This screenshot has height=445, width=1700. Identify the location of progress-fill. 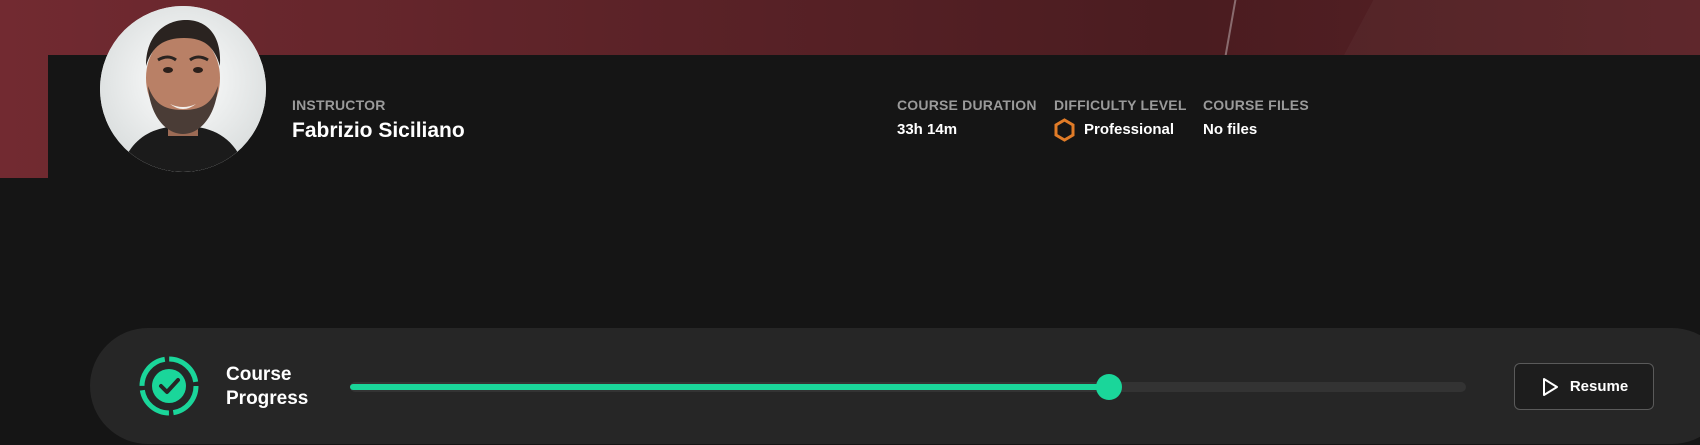
(729, 387).